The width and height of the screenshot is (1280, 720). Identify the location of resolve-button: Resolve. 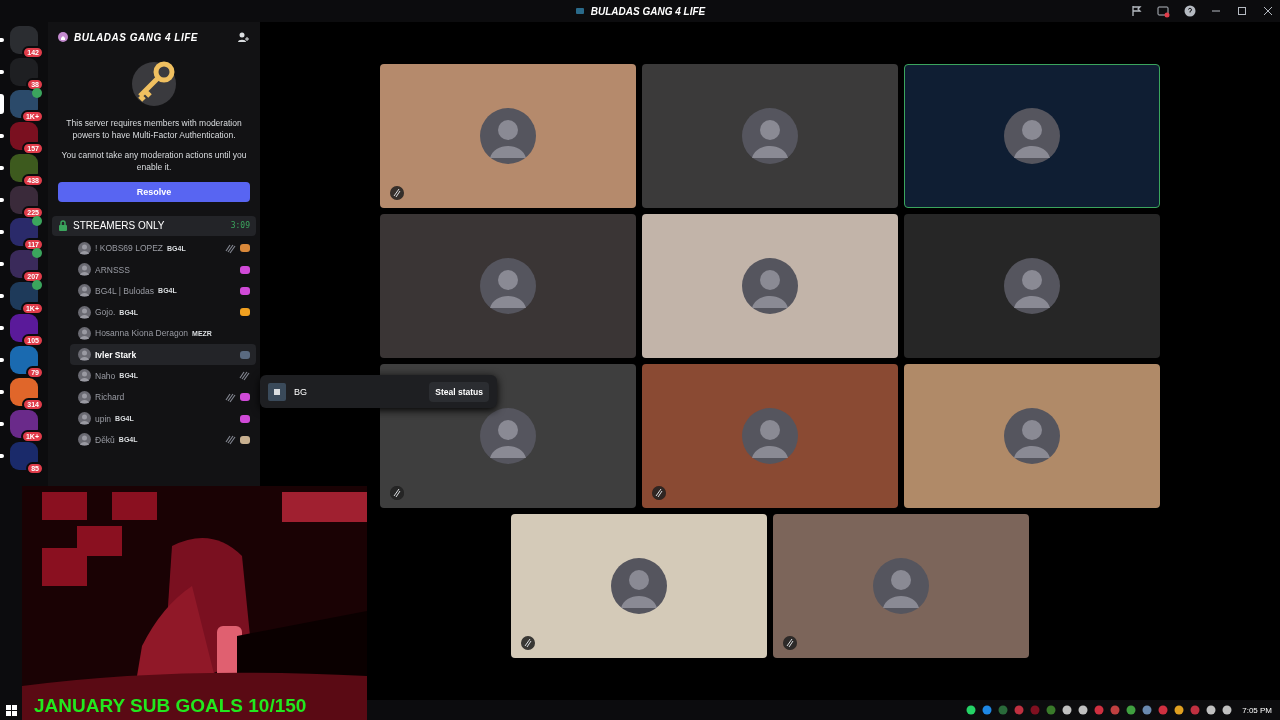
(154, 191).